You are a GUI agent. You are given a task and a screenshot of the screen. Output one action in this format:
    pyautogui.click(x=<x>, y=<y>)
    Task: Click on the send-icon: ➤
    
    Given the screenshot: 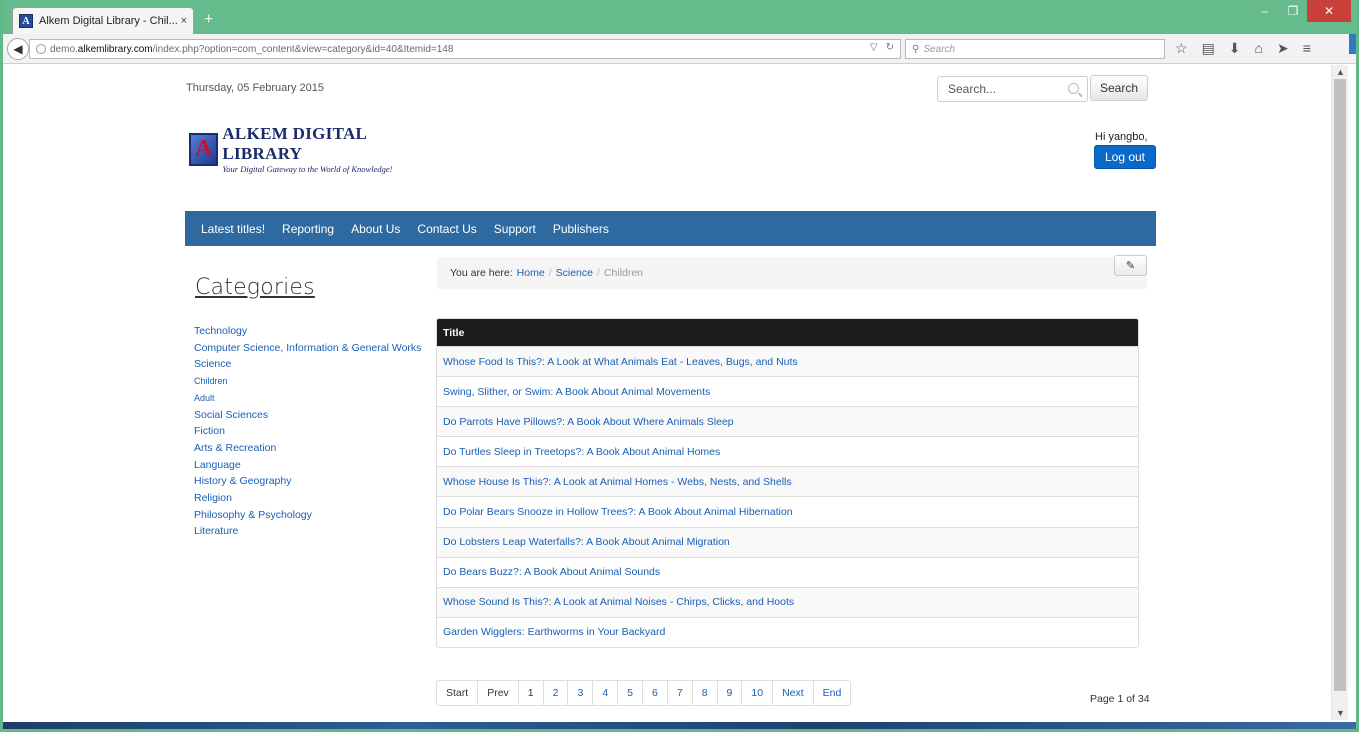 What is the action you would take?
    pyautogui.click(x=1283, y=48)
    